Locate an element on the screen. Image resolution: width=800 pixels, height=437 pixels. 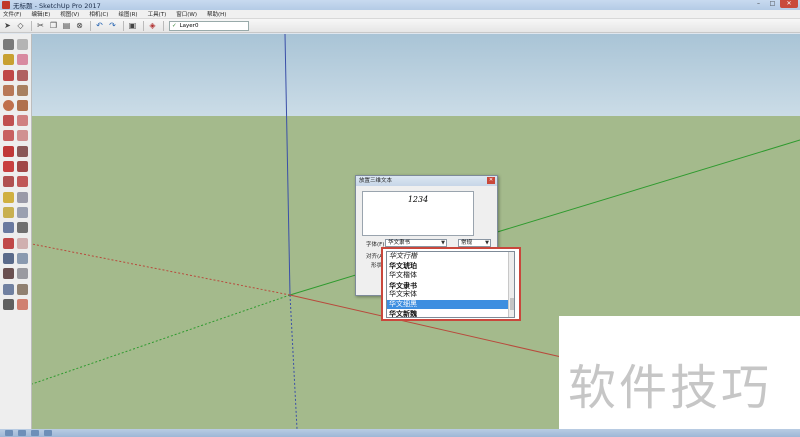
text-tool-icon is located at coordinates (22, 212).